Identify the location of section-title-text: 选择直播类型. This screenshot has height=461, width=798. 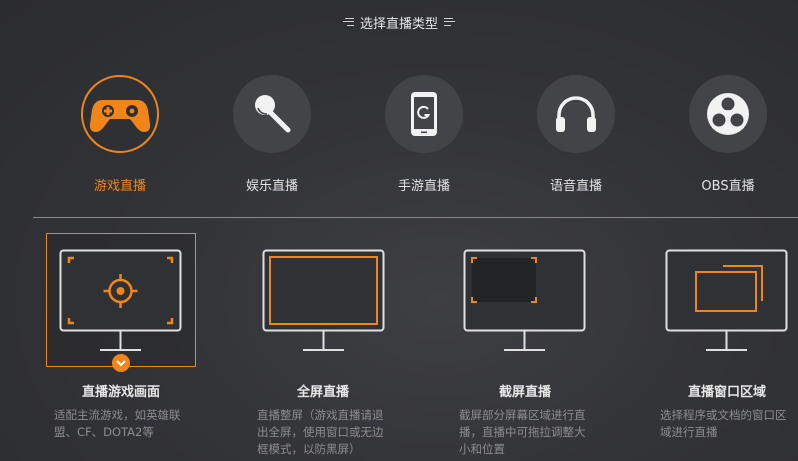
(398, 24).